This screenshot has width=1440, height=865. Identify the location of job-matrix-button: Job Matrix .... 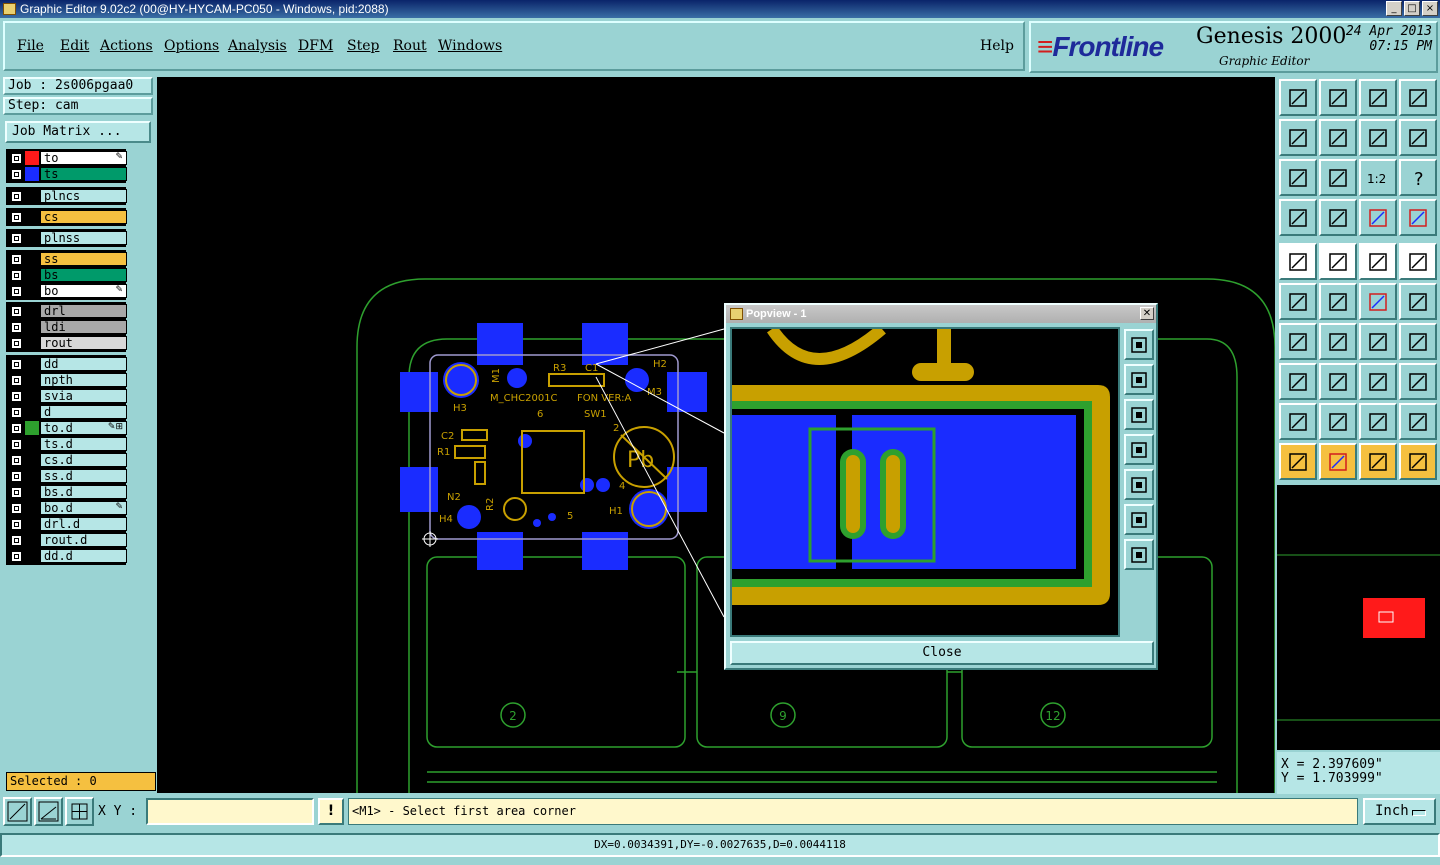
(78, 132).